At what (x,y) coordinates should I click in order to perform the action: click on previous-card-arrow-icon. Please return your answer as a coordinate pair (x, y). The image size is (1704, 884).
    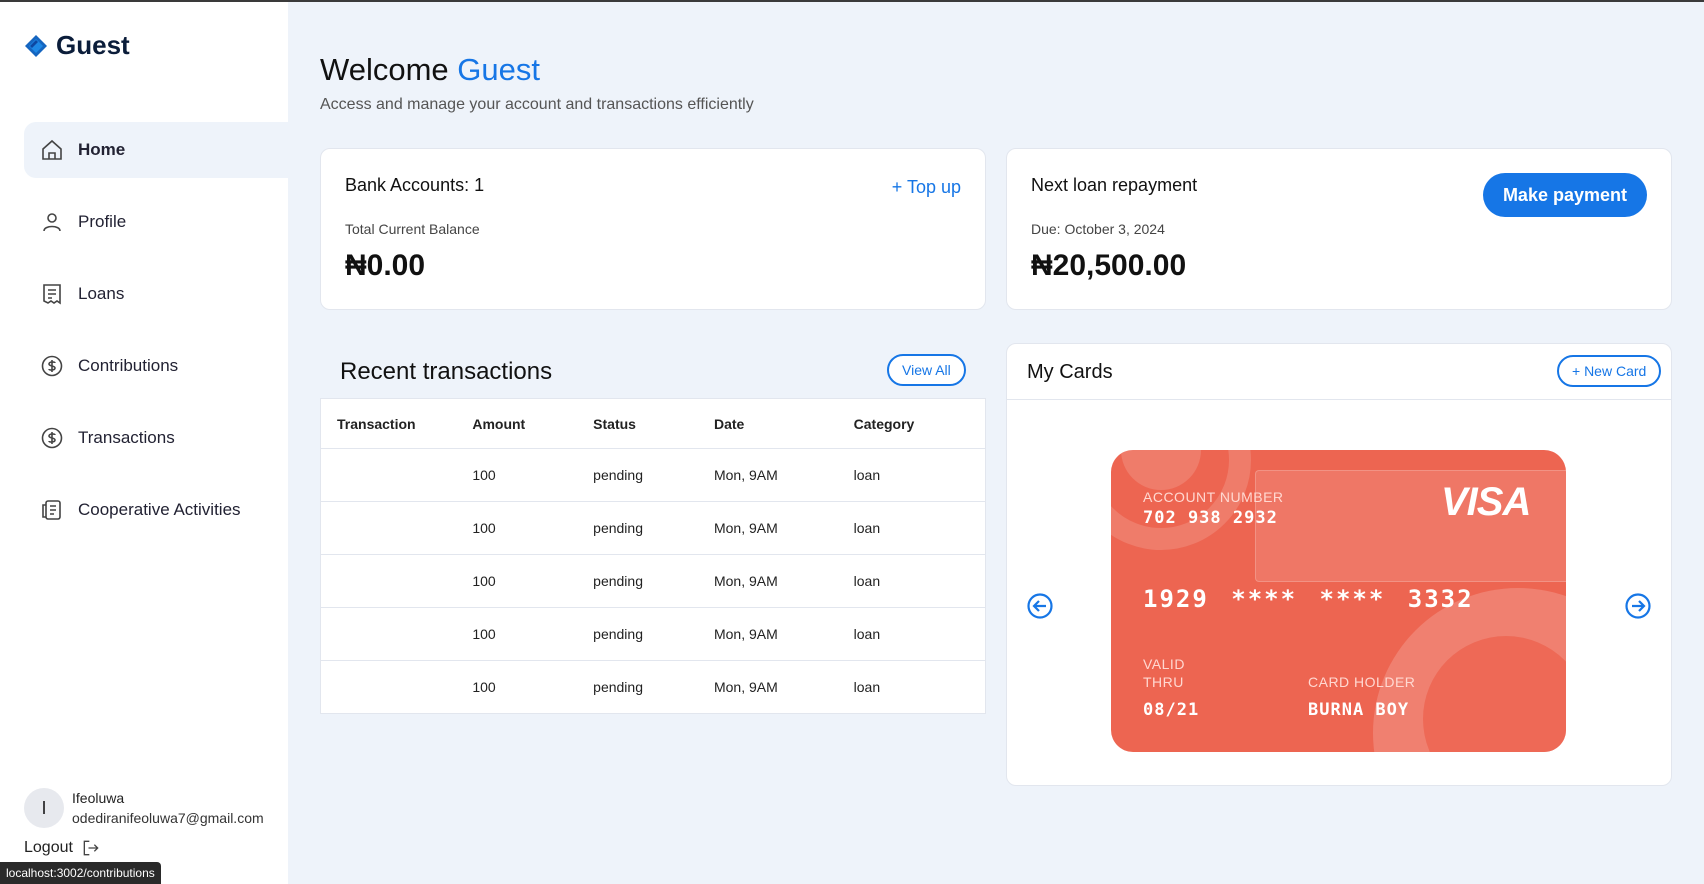
    Looking at the image, I should click on (1040, 606).